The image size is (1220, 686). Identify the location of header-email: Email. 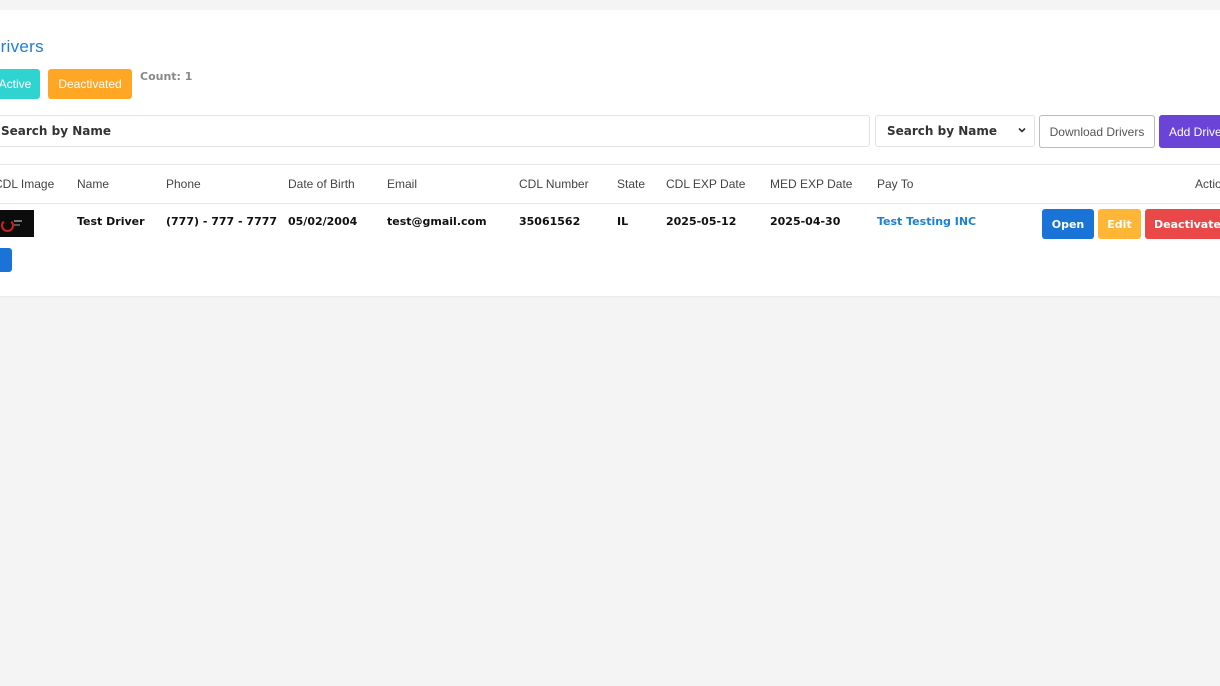
(402, 184).